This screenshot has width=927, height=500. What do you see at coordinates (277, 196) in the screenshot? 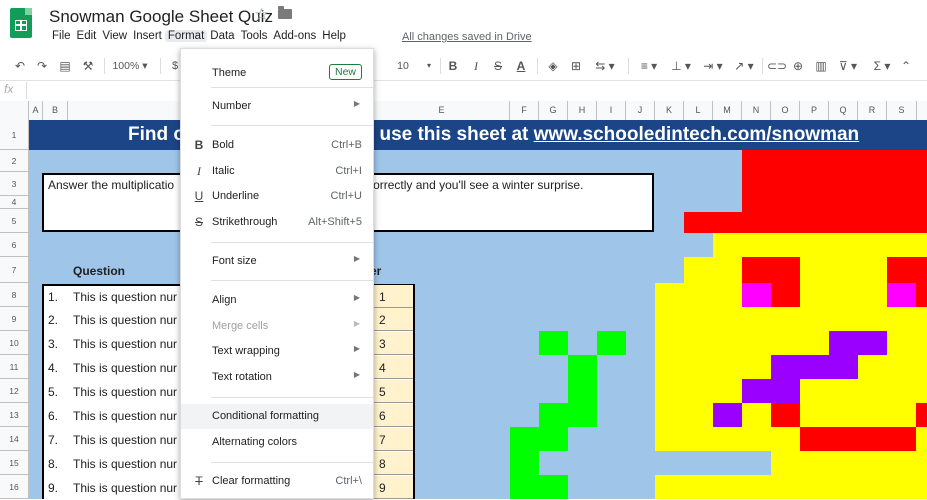
I see `menu-item-underline: U Underline Ctrl+U` at bounding box center [277, 196].